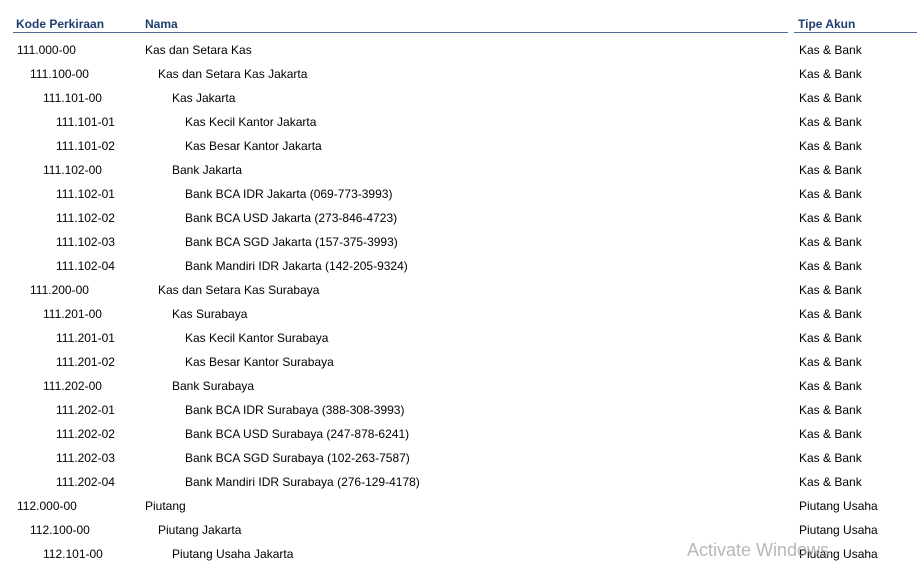  I want to click on column-header-type: Tipe Akun, so click(855, 25).